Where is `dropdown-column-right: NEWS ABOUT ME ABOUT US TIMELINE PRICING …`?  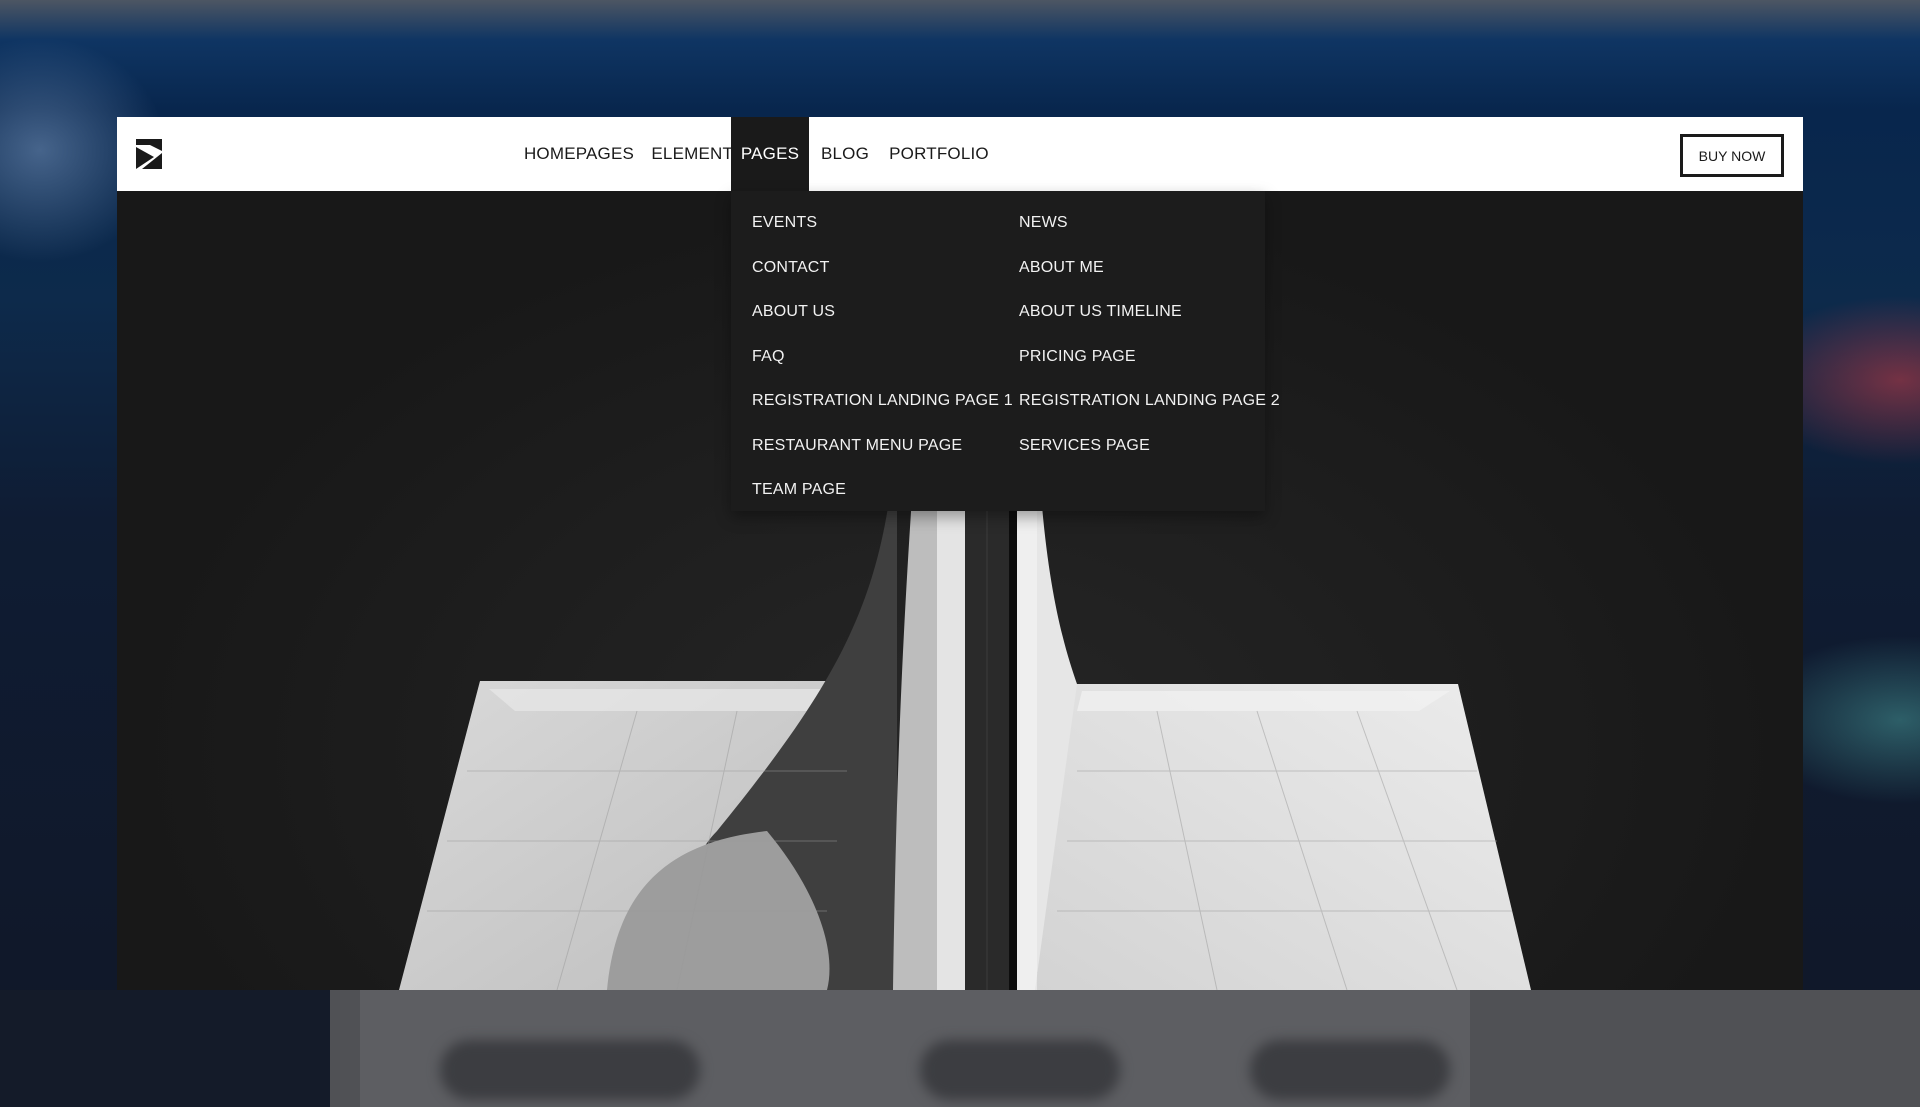
dropdown-column-right: NEWS ABOUT ME ABOUT US TIMELINE PRICING … is located at coordinates (1149, 334).